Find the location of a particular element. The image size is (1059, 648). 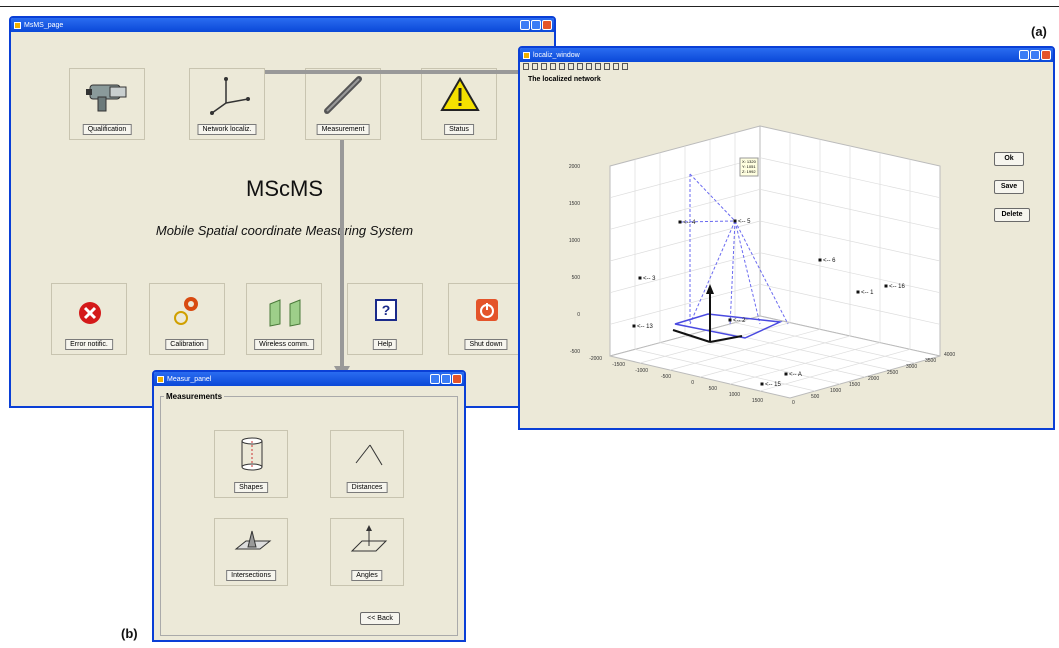

x-tick-label: 1500 is located at coordinates (854, 385).